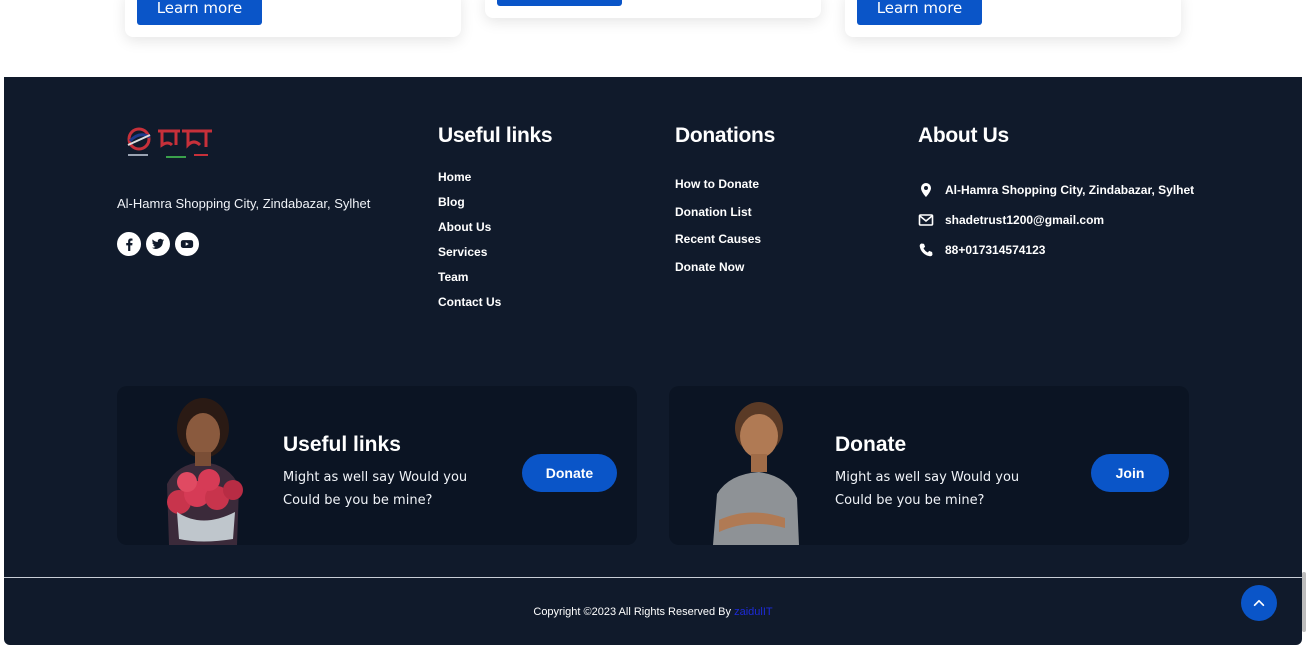  What do you see at coordinates (469, 307) in the screenshot?
I see `footer-link-contact: Contact Us` at bounding box center [469, 307].